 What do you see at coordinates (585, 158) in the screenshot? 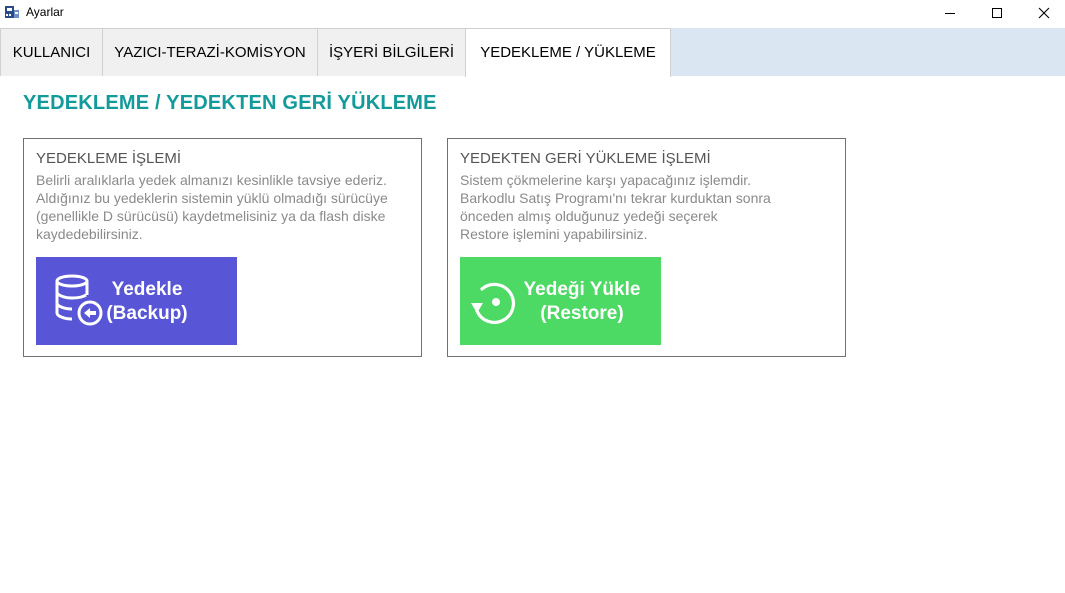
I see `restore-panel-heading: YEDEKTEN GERİ YÜKLEME İŞLEMİ` at bounding box center [585, 158].